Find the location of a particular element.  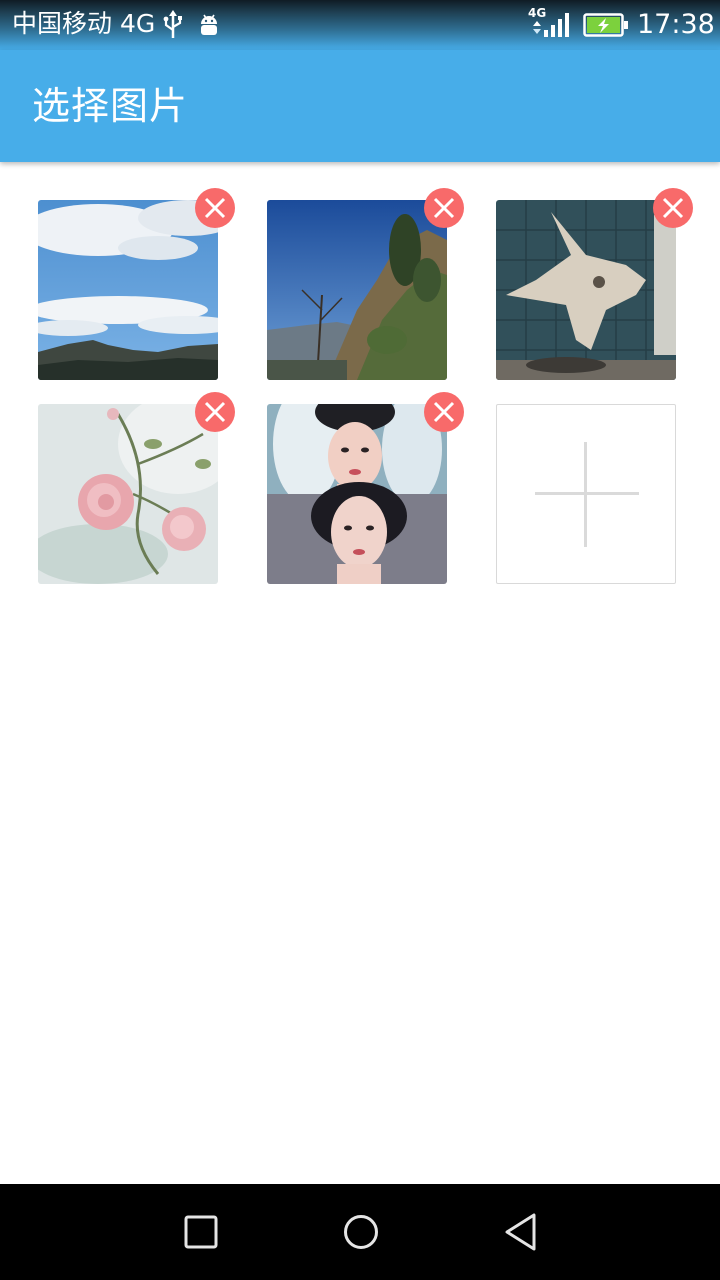

android-debug-icon is located at coordinates (209, 24).